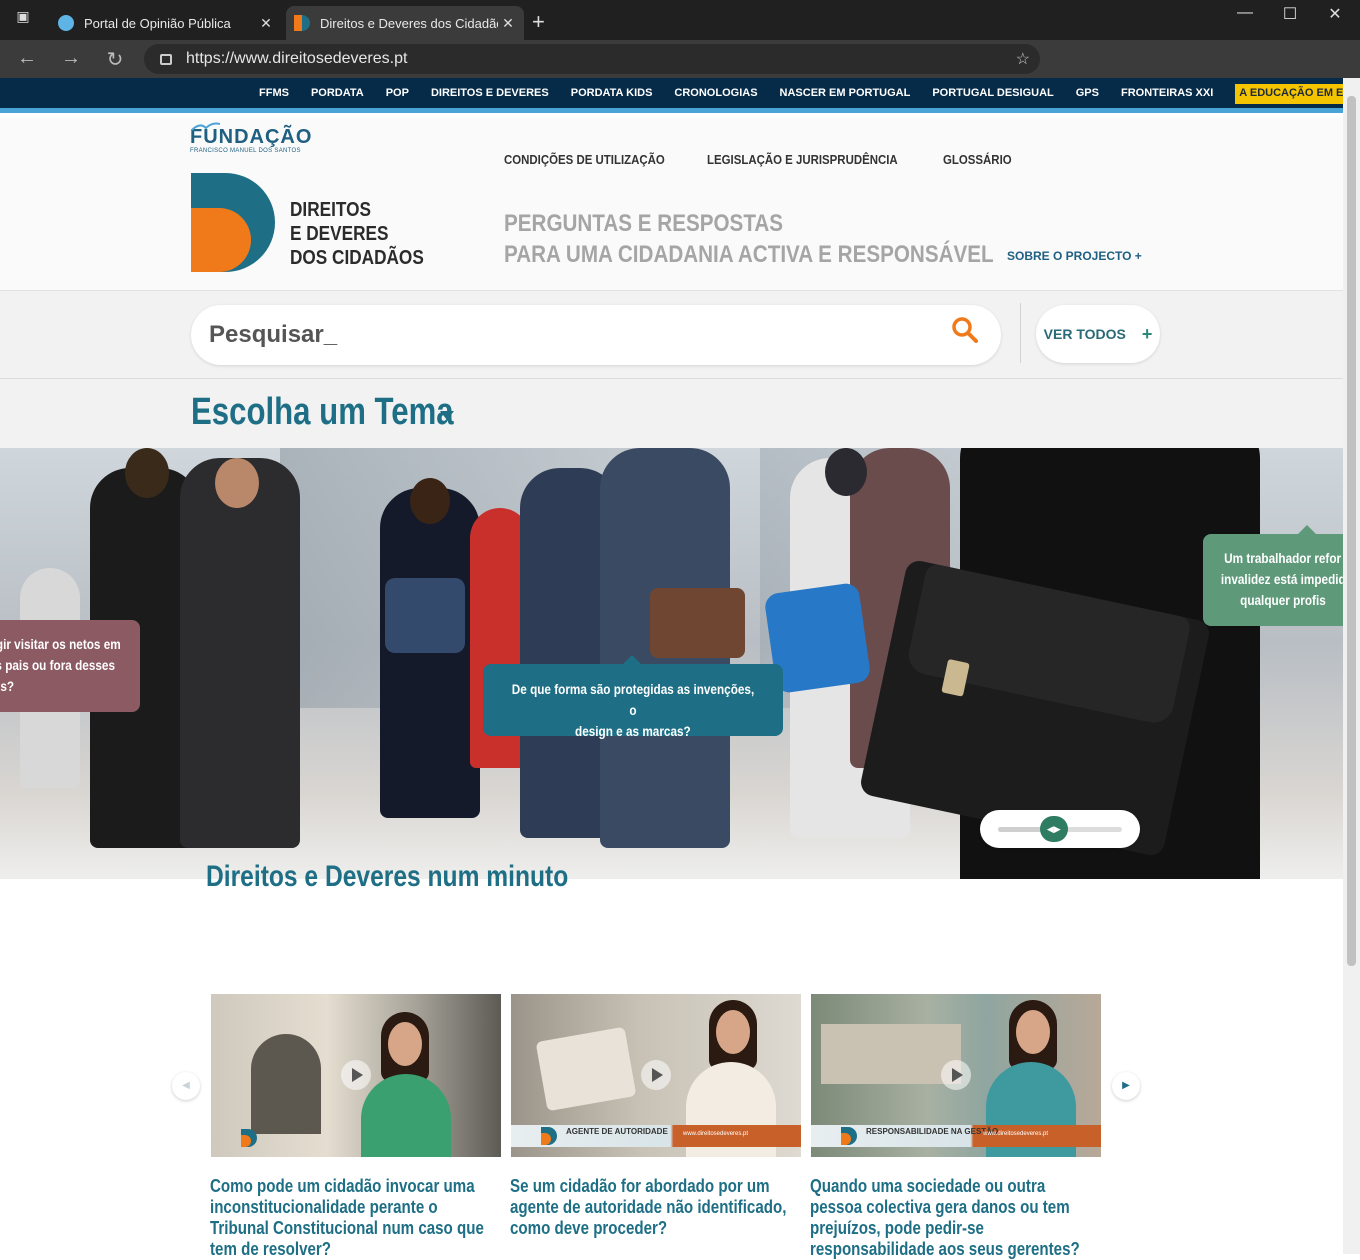 The image size is (1360, 1260). What do you see at coordinates (297, 58) in the screenshot?
I see `url-text: https://www.direitosedeveres.pt` at bounding box center [297, 58].